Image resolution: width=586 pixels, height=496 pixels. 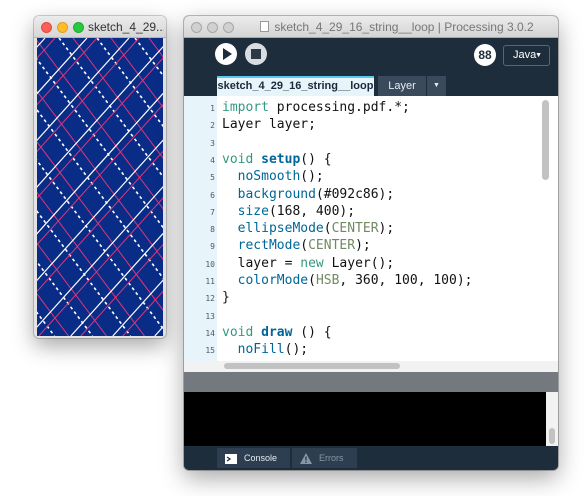 I want to click on sketch-canvas, so click(x=100, y=187).